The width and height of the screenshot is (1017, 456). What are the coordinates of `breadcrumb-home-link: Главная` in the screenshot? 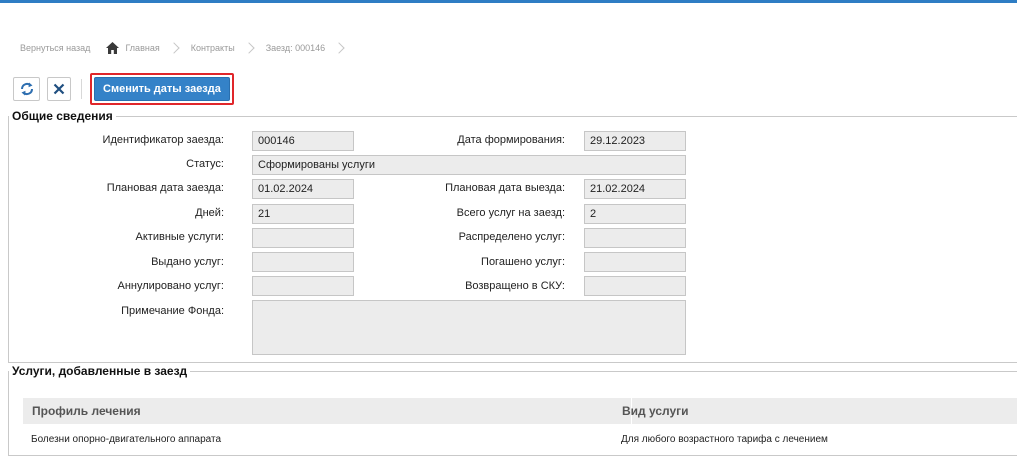 It's located at (133, 48).